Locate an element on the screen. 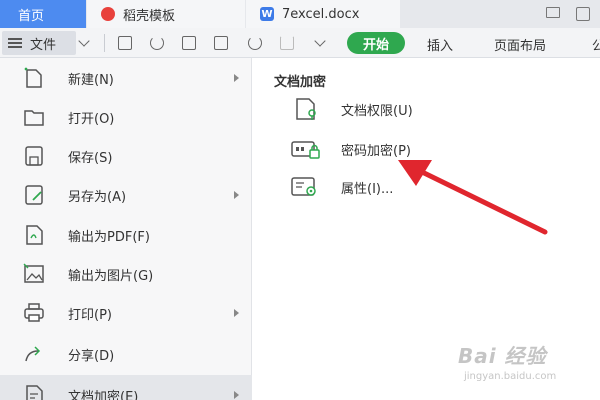 The width and height of the screenshot is (600, 400). menu-item-save: 保存(S) is located at coordinates (126, 156).